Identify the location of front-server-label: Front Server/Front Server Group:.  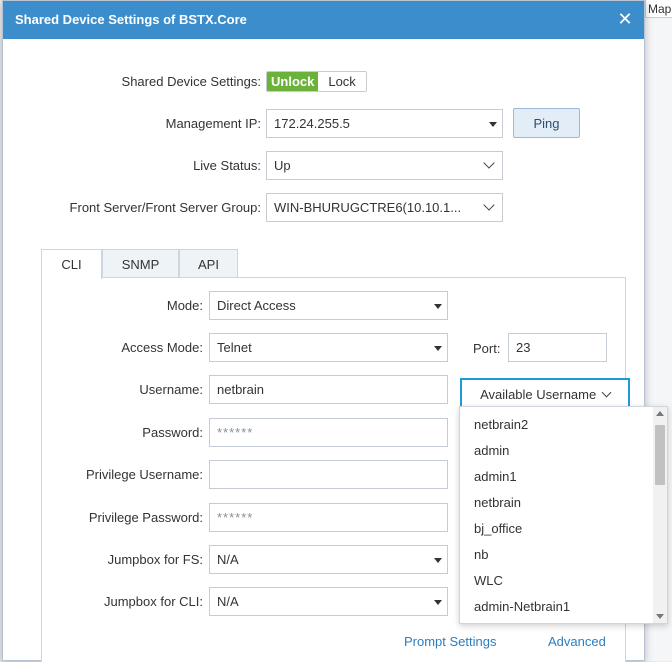
(165, 207).